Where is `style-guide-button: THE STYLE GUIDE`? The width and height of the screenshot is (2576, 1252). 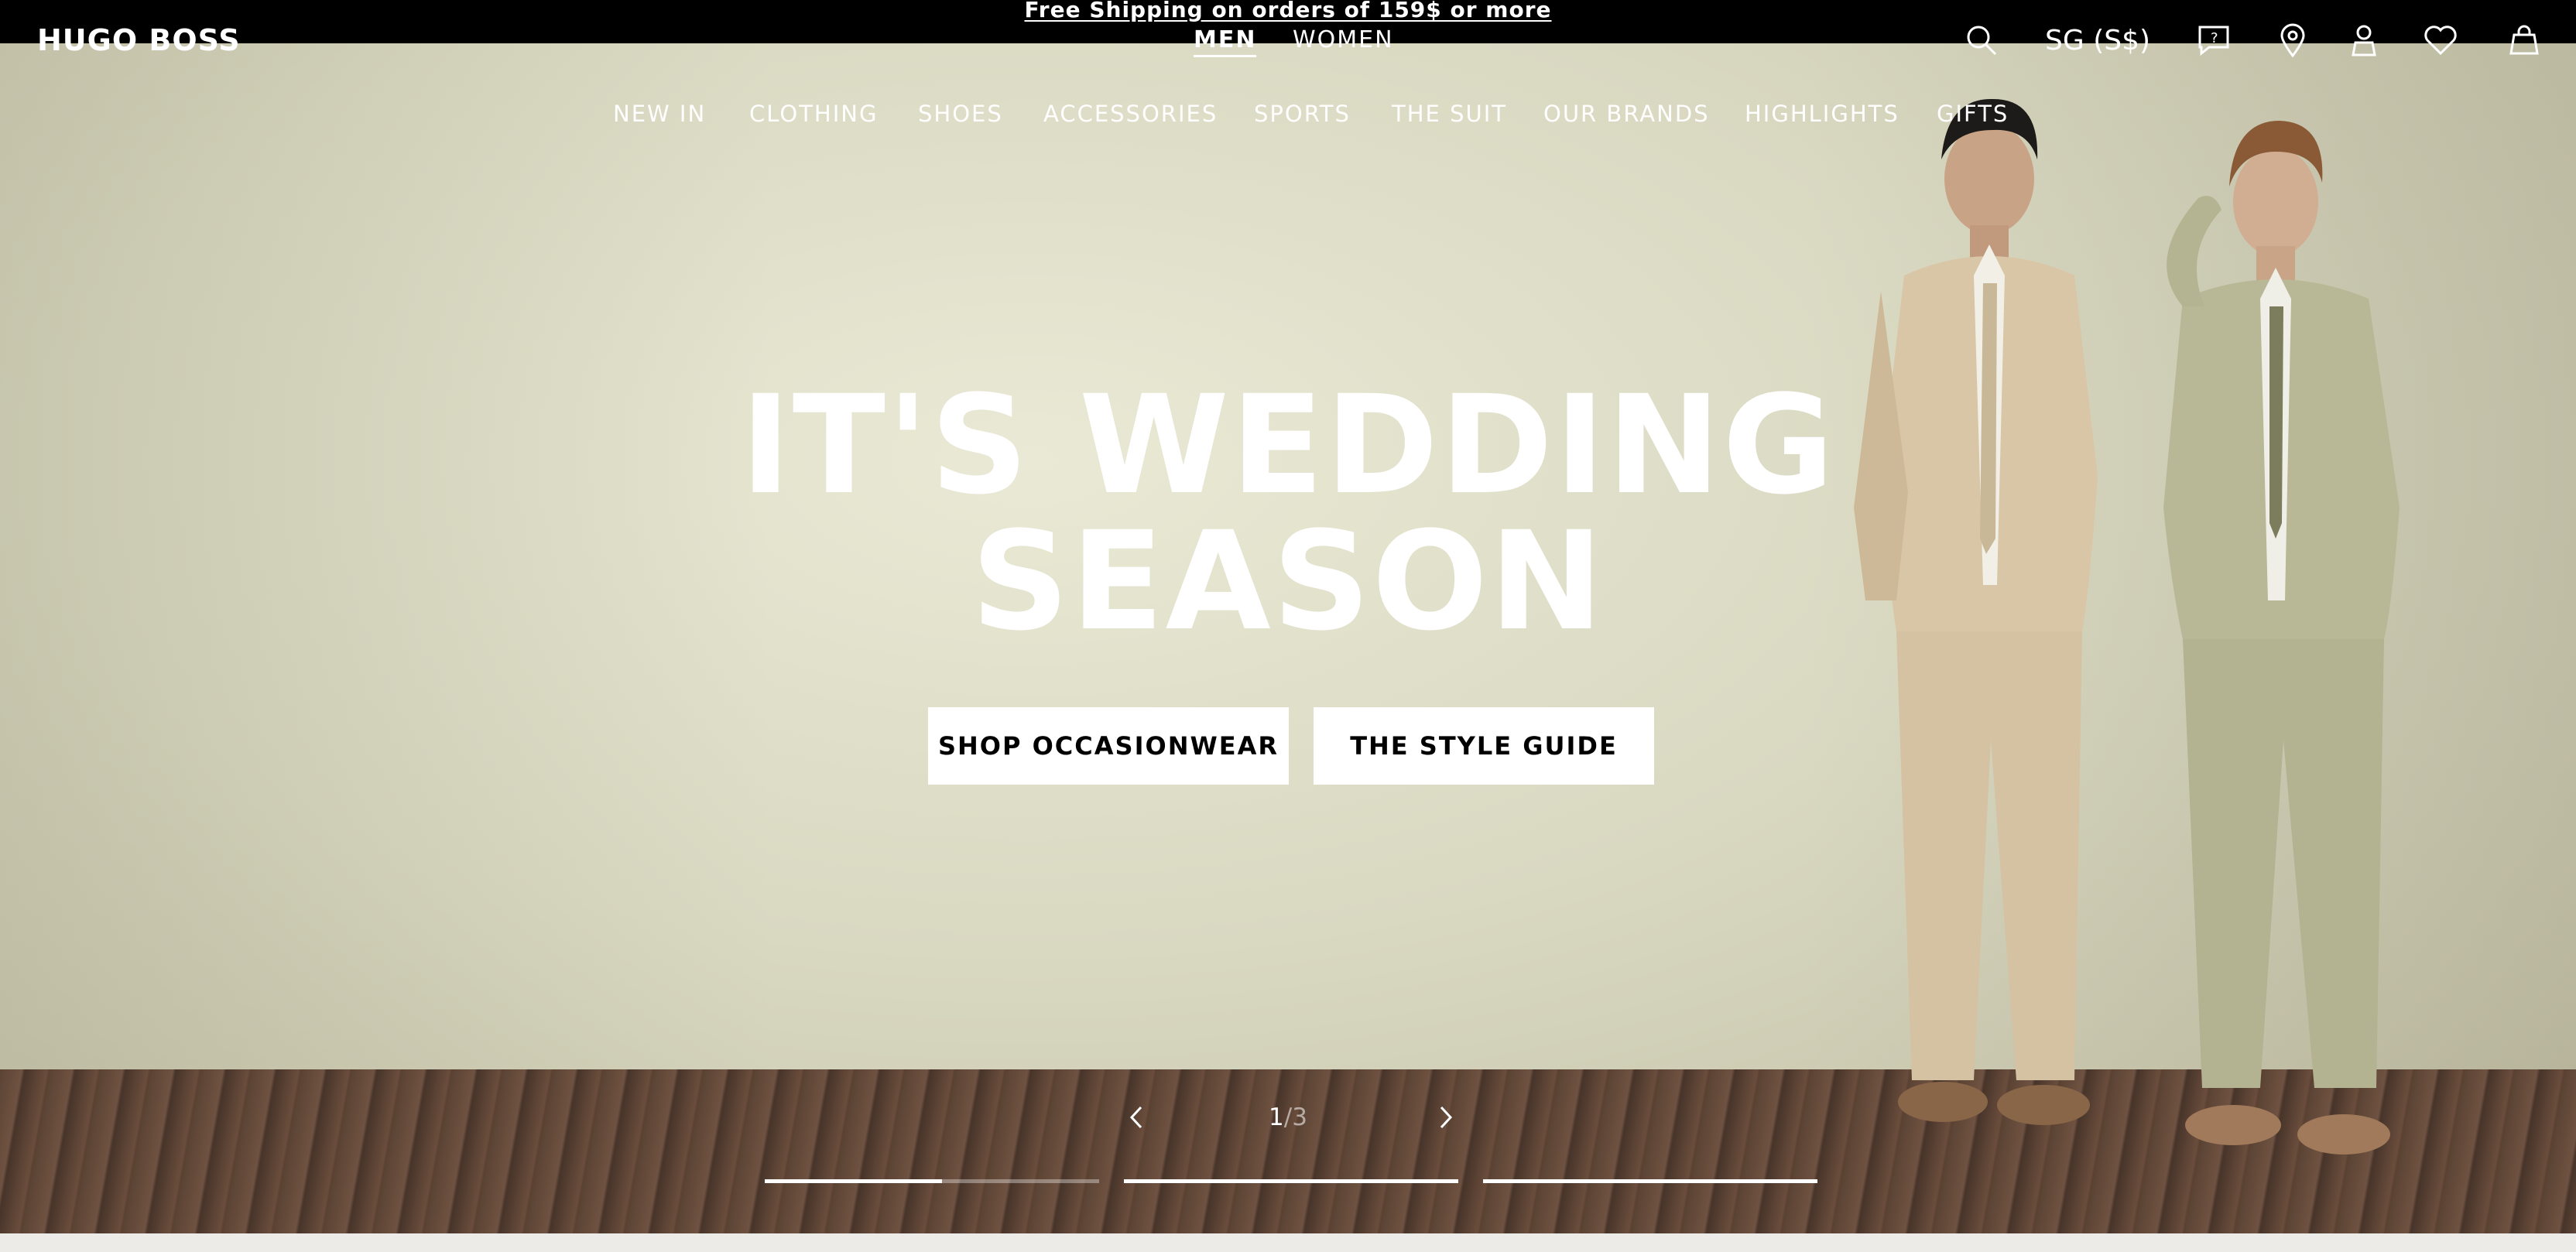 style-guide-button: THE STYLE GUIDE is located at coordinates (1484, 746).